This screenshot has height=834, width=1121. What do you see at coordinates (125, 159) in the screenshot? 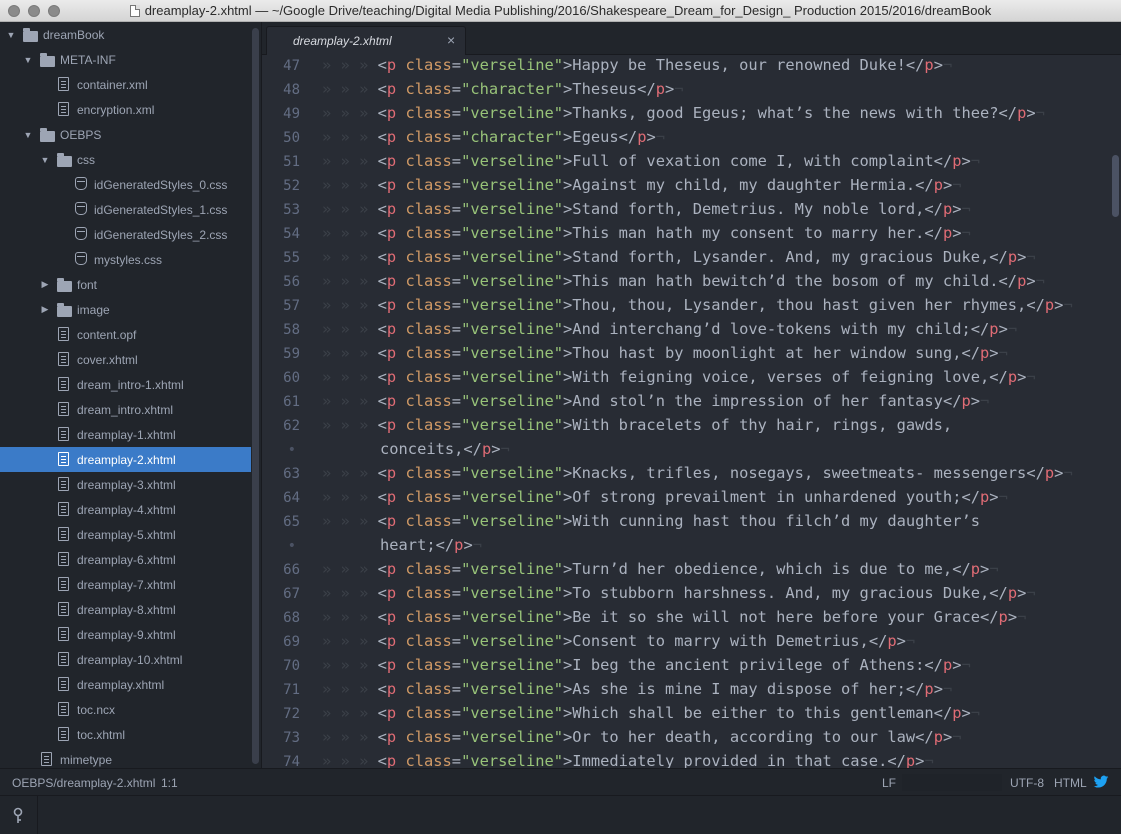
I see `tree-folder-css: ▼ css` at bounding box center [125, 159].